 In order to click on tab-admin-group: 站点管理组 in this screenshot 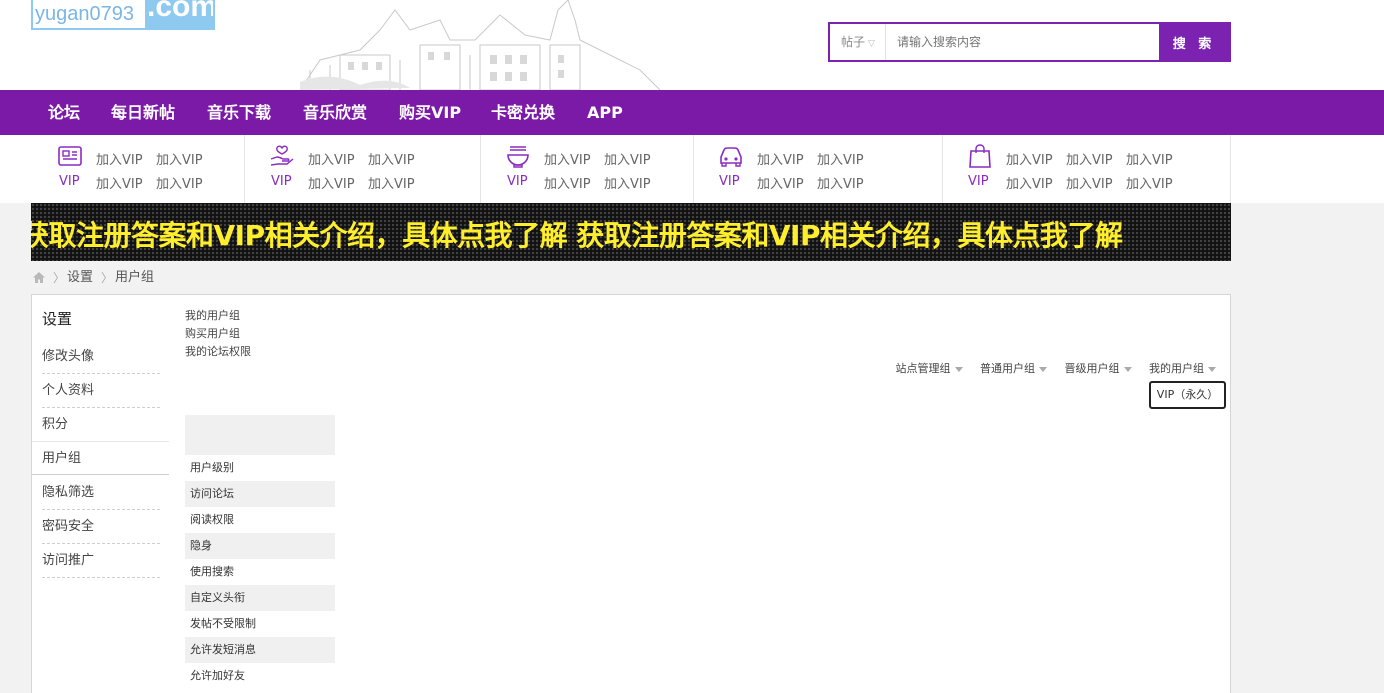, I will do `click(926, 368)`.